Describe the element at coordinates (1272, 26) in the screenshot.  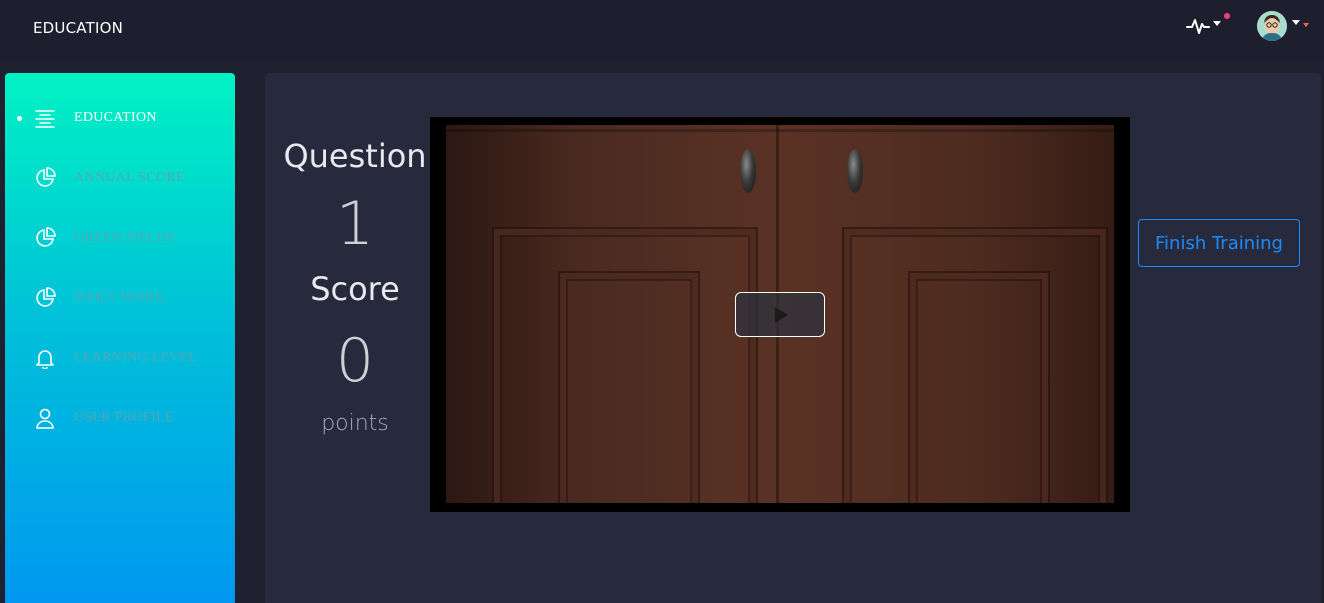
I see `avatar` at that location.